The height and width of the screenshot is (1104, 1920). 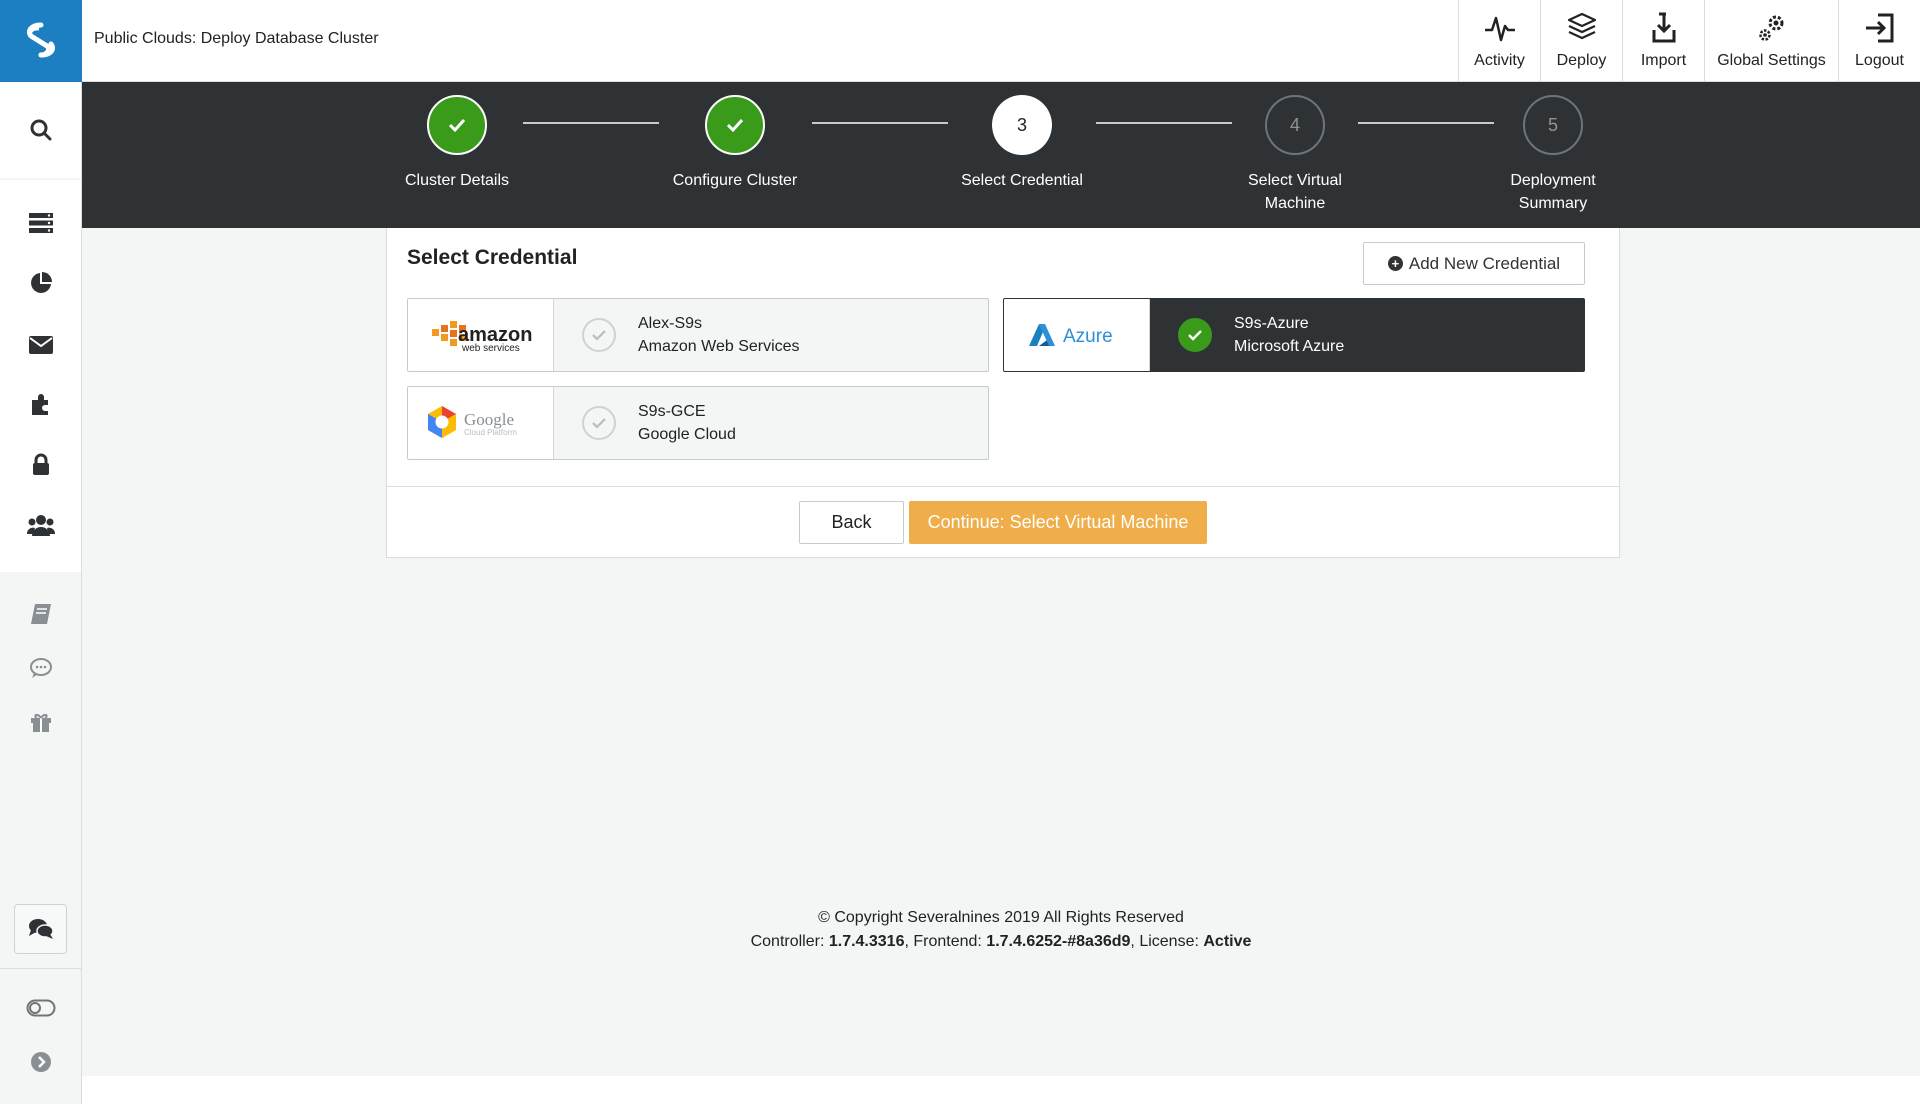 I want to click on credential-card-azure: Azure S9s-Azure Microsoft Azure, so click(x=1294, y=335).